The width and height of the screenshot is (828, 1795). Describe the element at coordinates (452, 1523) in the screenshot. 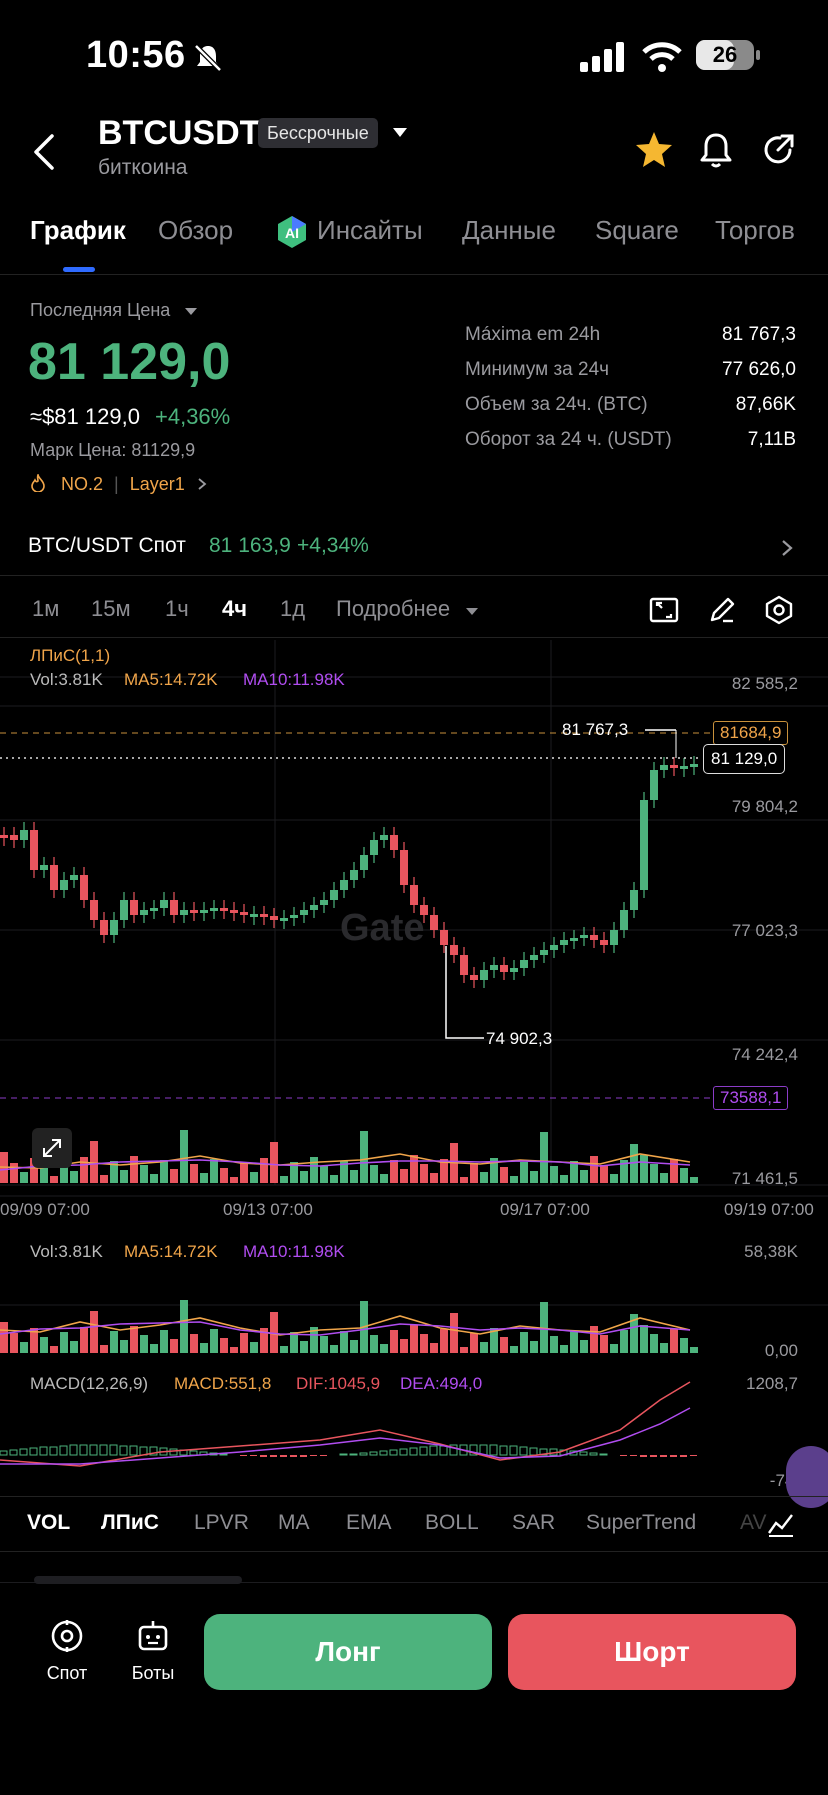

I see `indicator-boll: BOLL` at that location.